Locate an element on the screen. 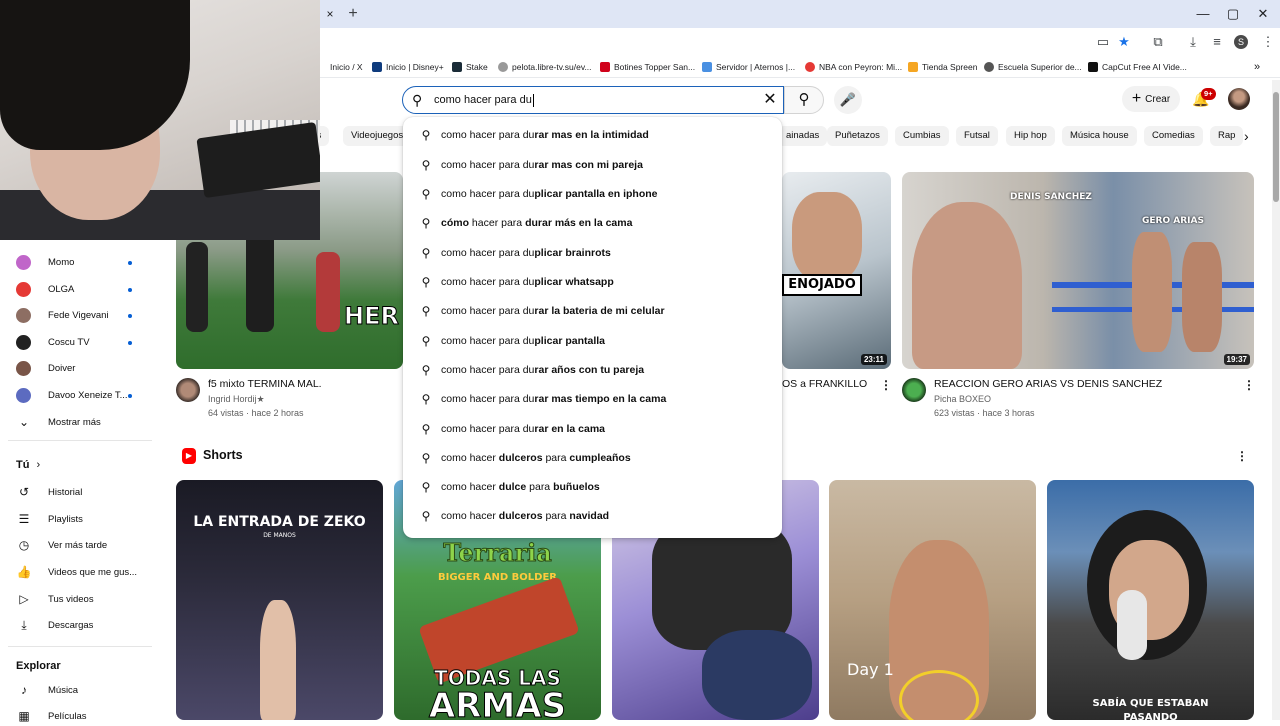  chip: Rap is located at coordinates (1227, 136).